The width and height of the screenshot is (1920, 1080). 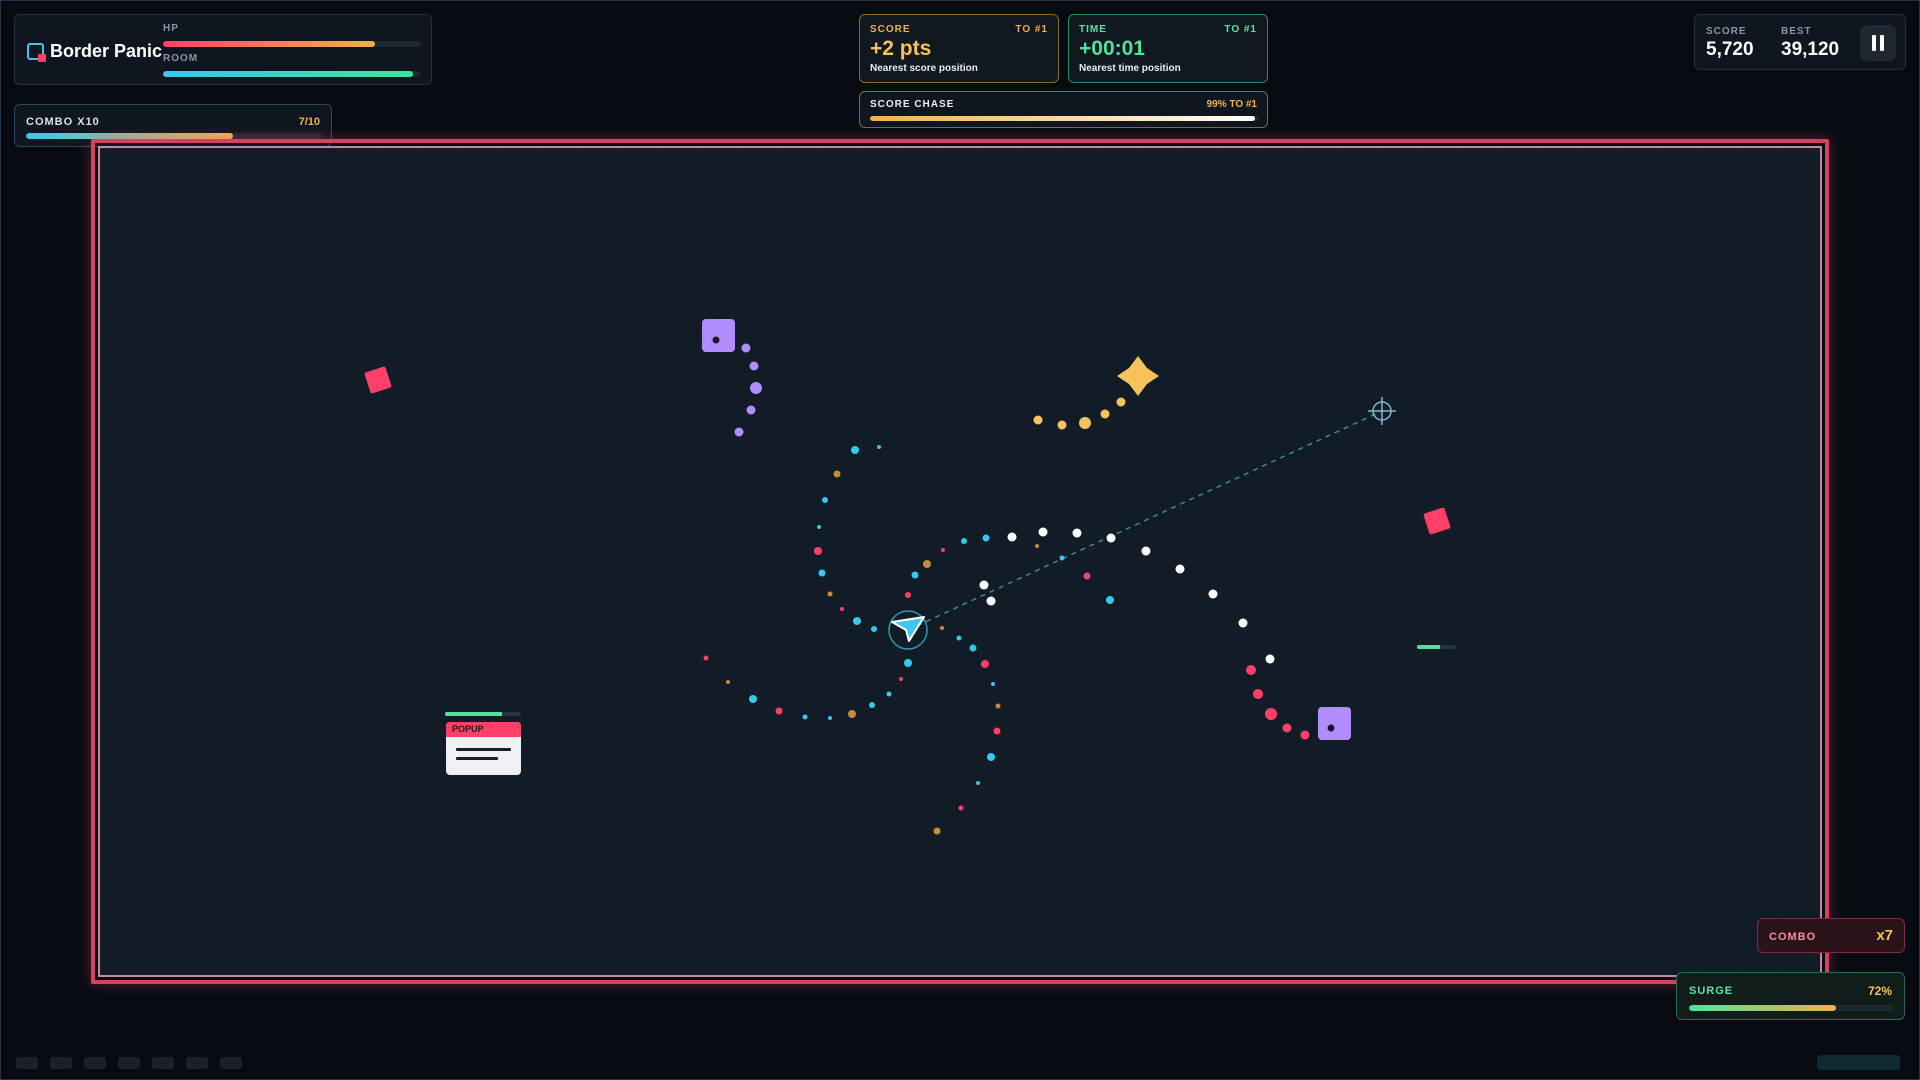 What do you see at coordinates (908, 630) in the screenshot?
I see `player-ship` at bounding box center [908, 630].